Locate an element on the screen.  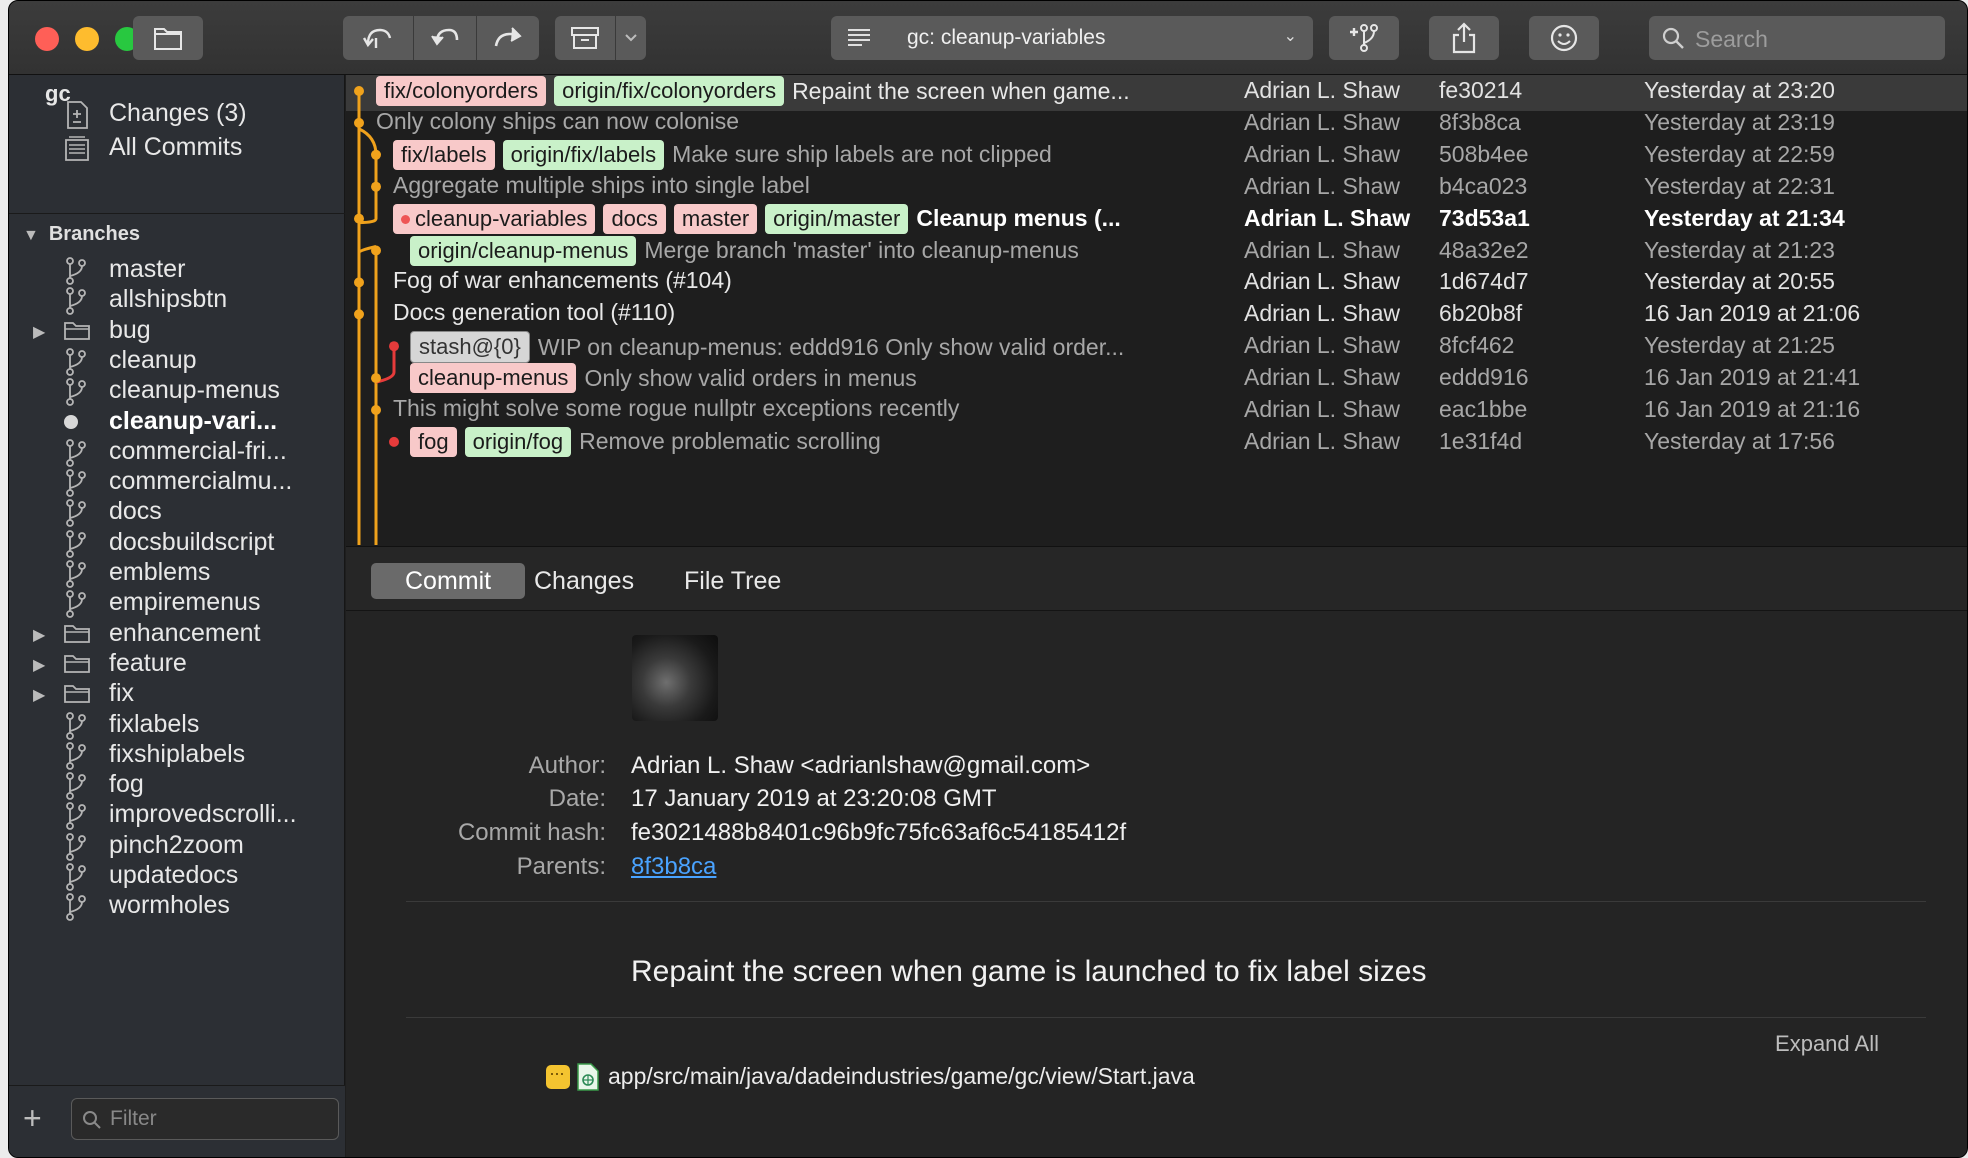
new-branch-button is located at coordinates (1364, 38).